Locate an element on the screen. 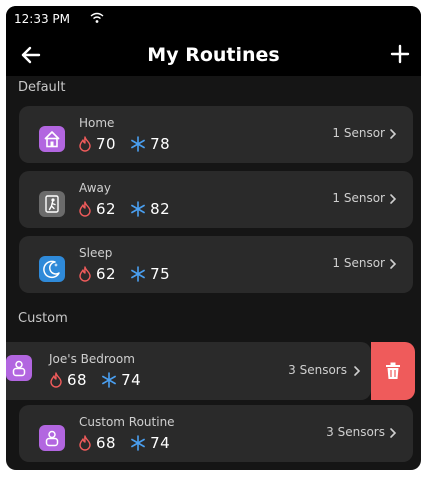 The width and height of the screenshot is (427, 477). routine-name: Away is located at coordinates (95, 188).